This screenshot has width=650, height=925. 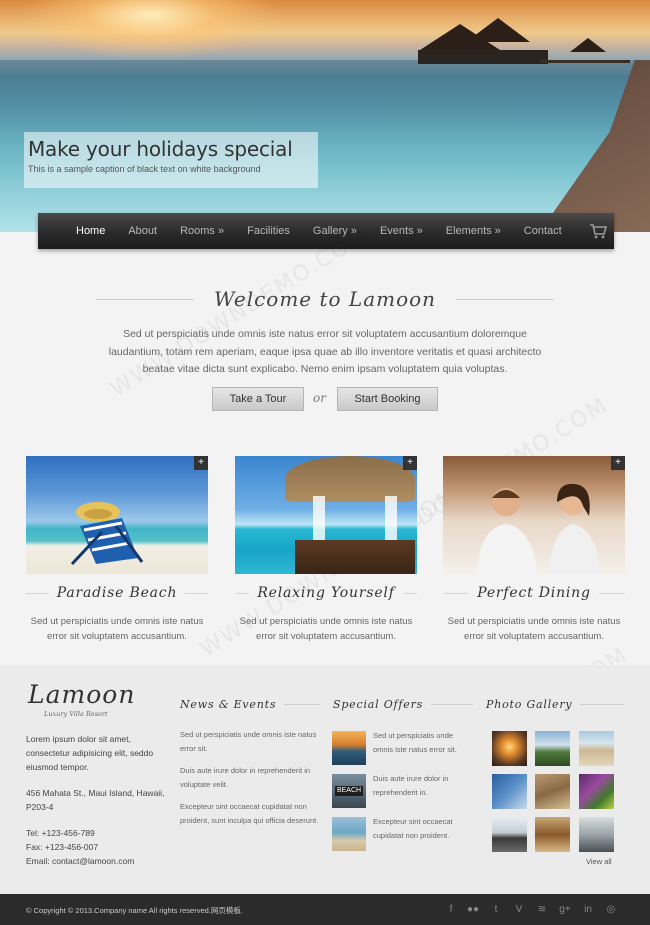 What do you see at coordinates (542, 910) in the screenshot?
I see `rss-icon: ≋` at bounding box center [542, 910].